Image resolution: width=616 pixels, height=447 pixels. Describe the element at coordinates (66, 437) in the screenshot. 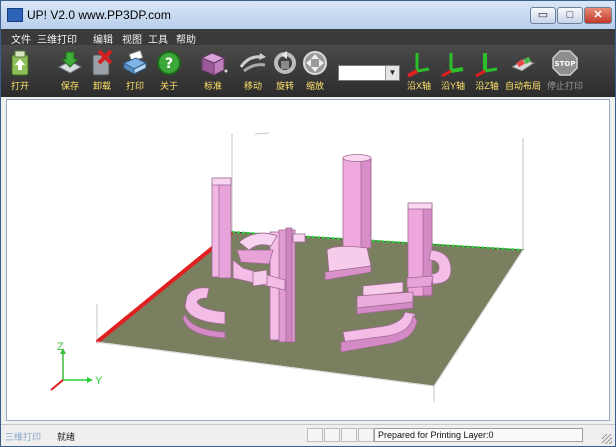

I see `status-ready: 就绪` at that location.